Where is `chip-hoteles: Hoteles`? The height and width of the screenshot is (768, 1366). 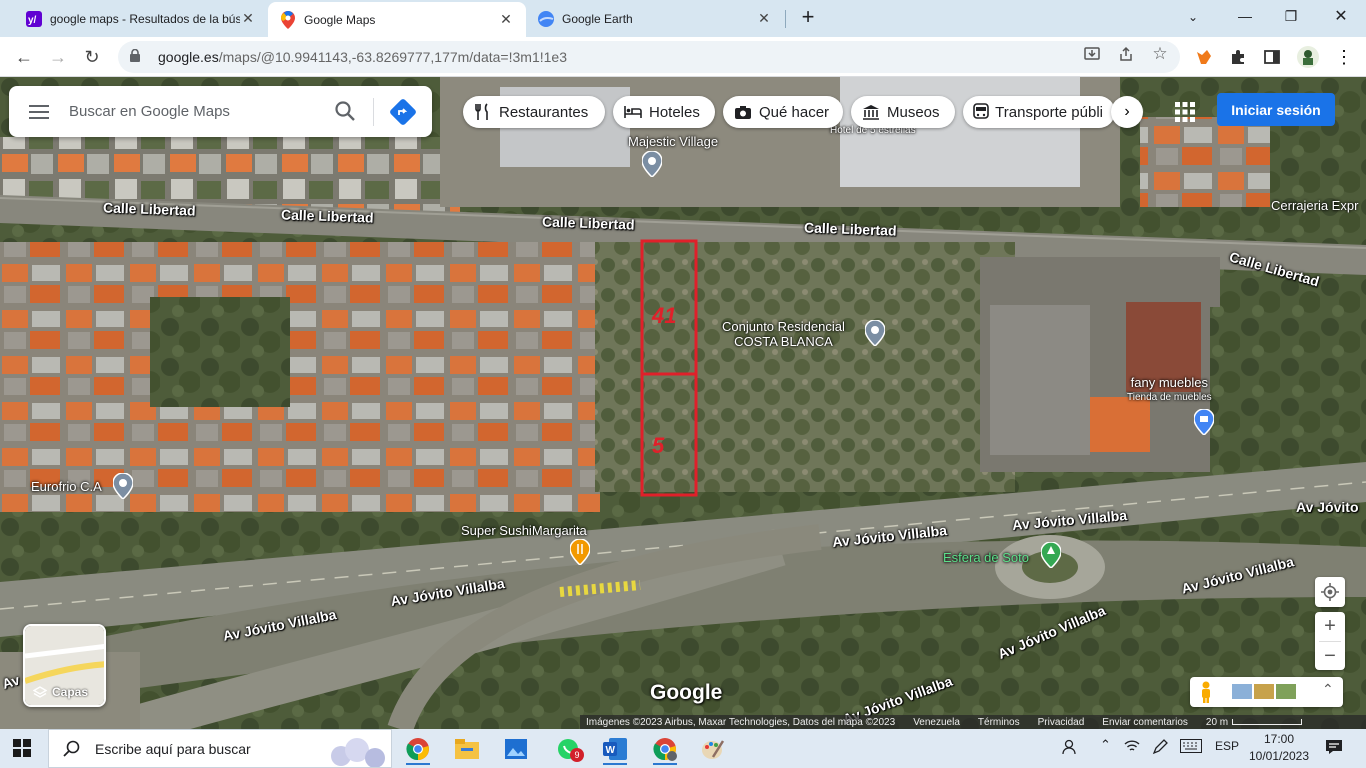
chip-hoteles: Hoteles is located at coordinates (664, 112).